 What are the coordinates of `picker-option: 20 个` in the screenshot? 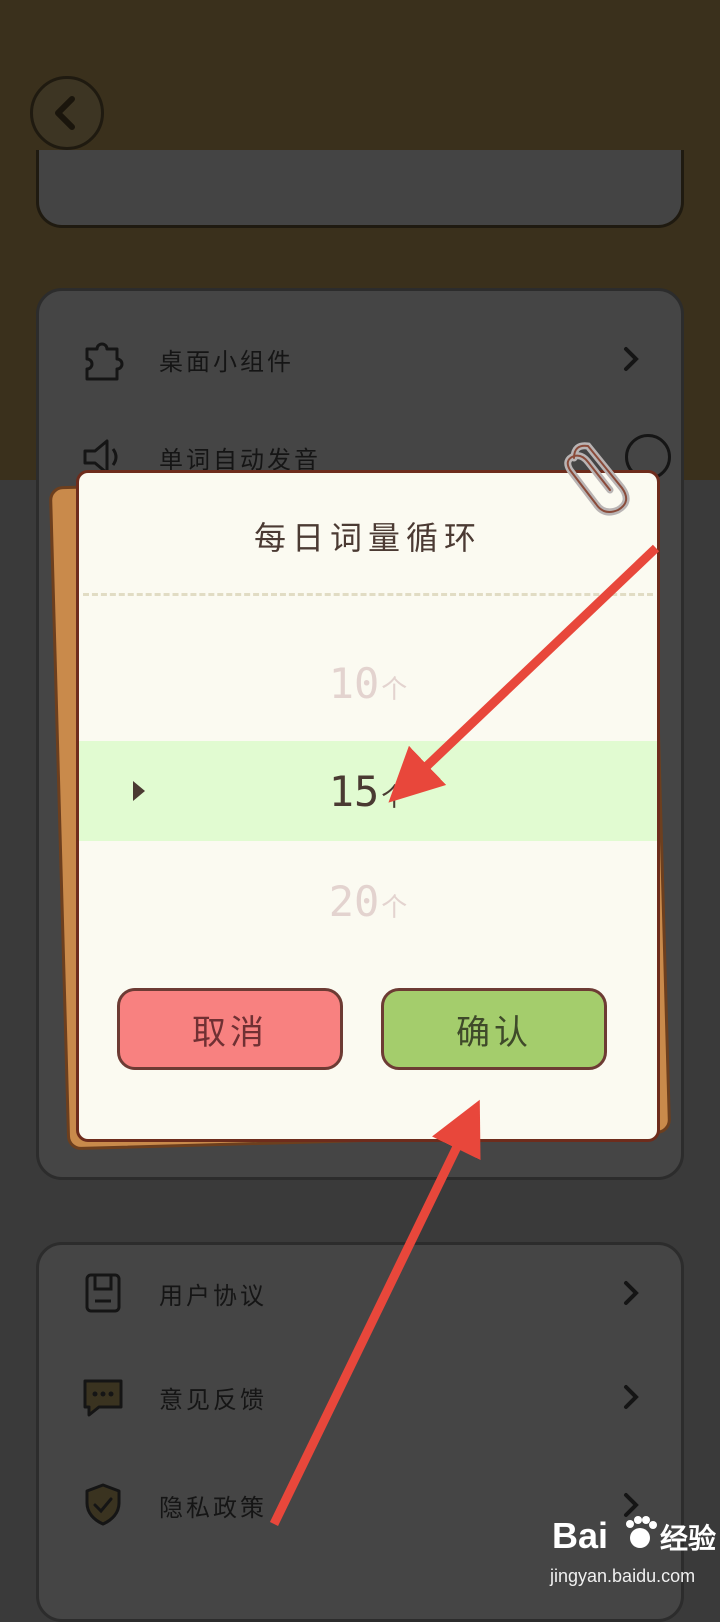 It's located at (368, 901).